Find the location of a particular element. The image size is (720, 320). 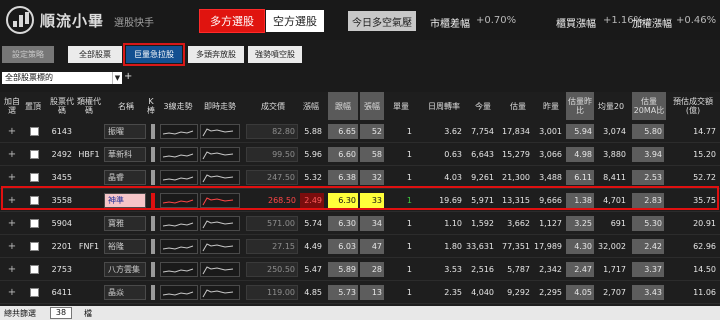

col-pin: 置頂 is located at coordinates (33, 106).